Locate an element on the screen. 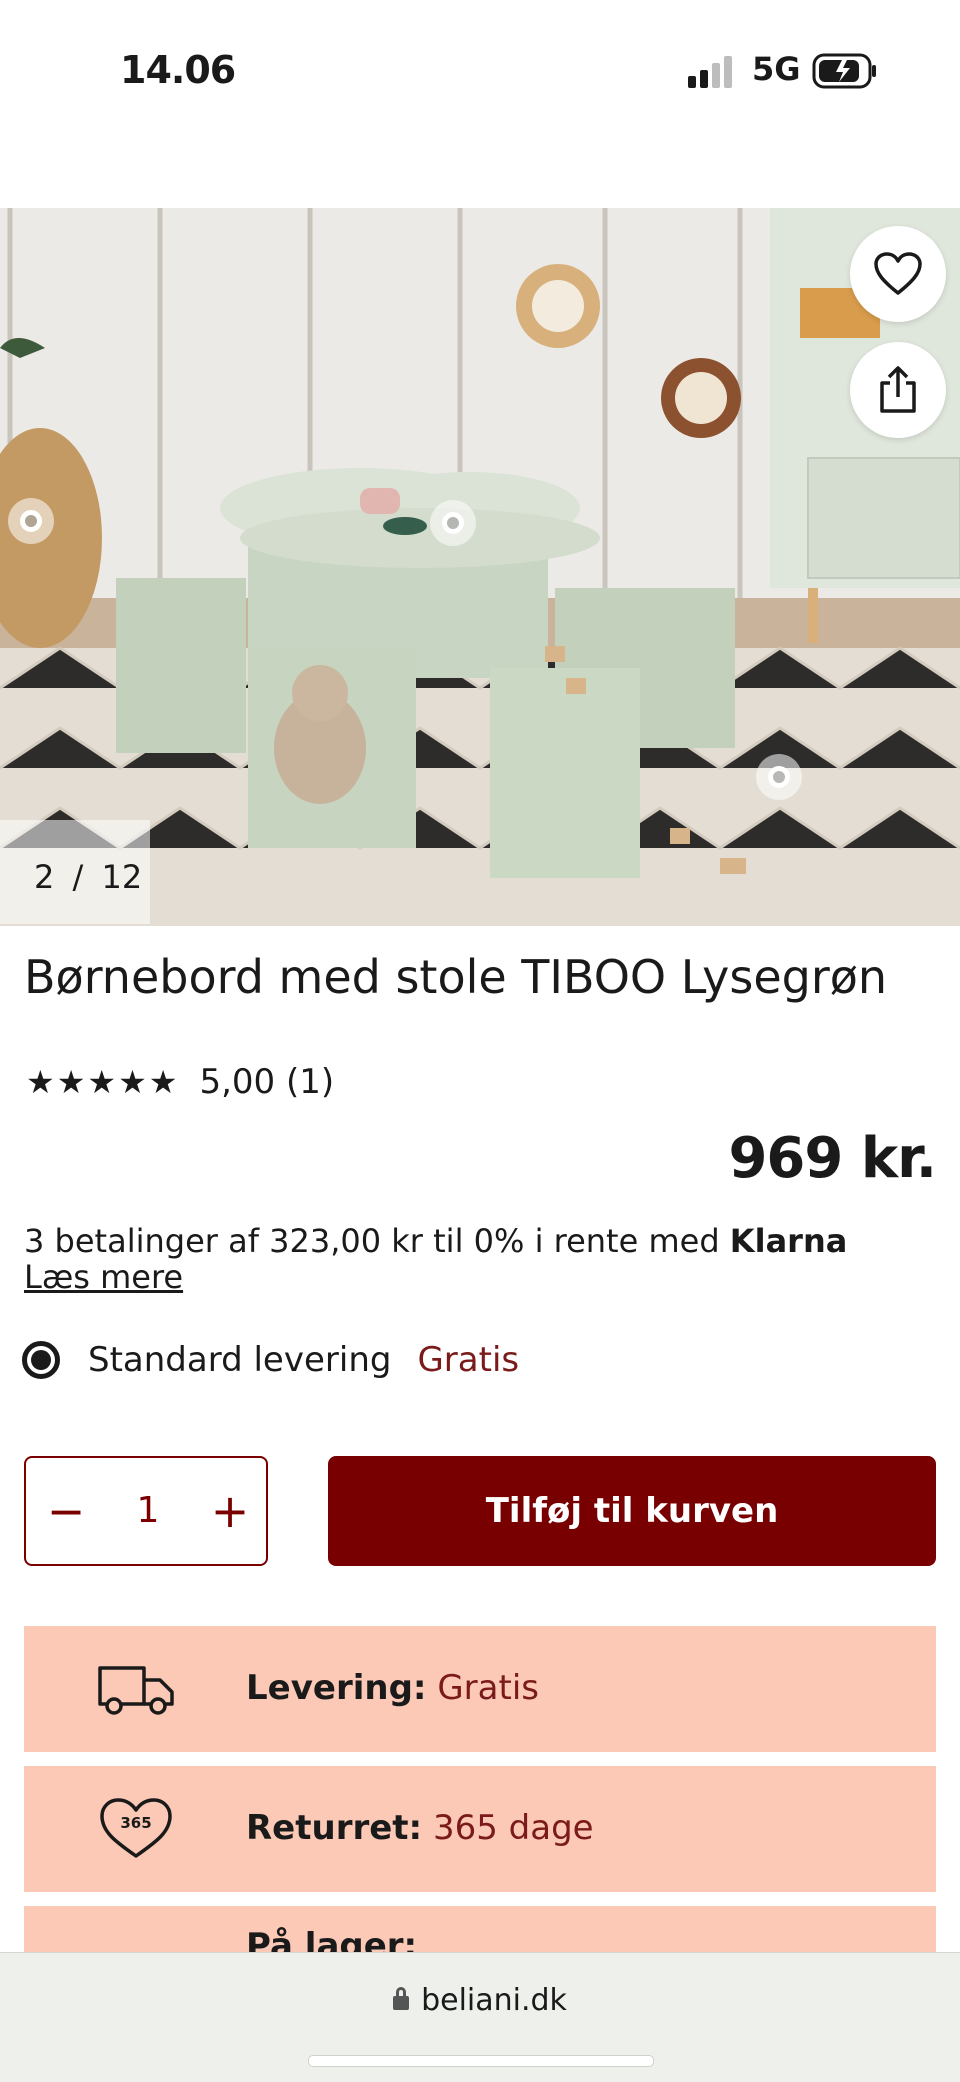  wishlist-button is located at coordinates (898, 274).